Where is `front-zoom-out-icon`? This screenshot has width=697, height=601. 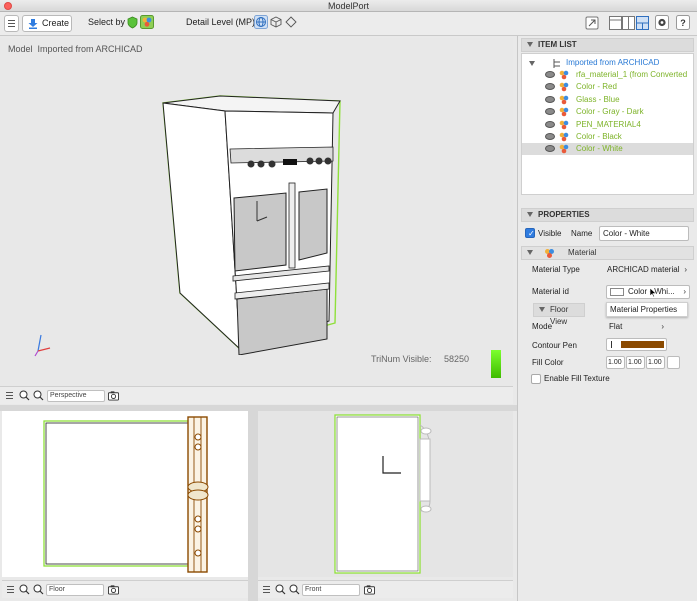
front-zoom-out-icon is located at coordinates (294, 589).